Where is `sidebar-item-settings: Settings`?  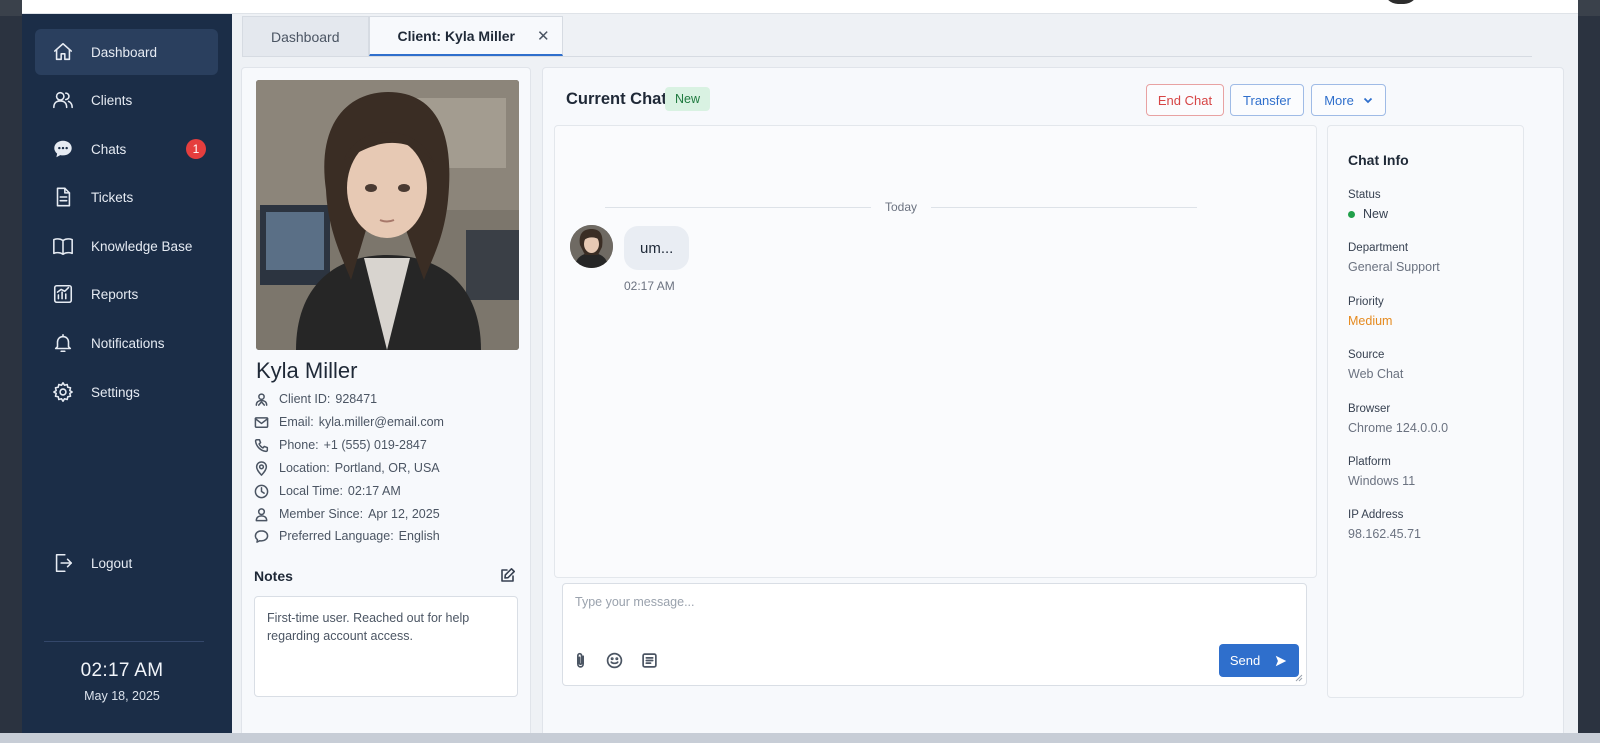
sidebar-item-settings: Settings is located at coordinates (126, 392).